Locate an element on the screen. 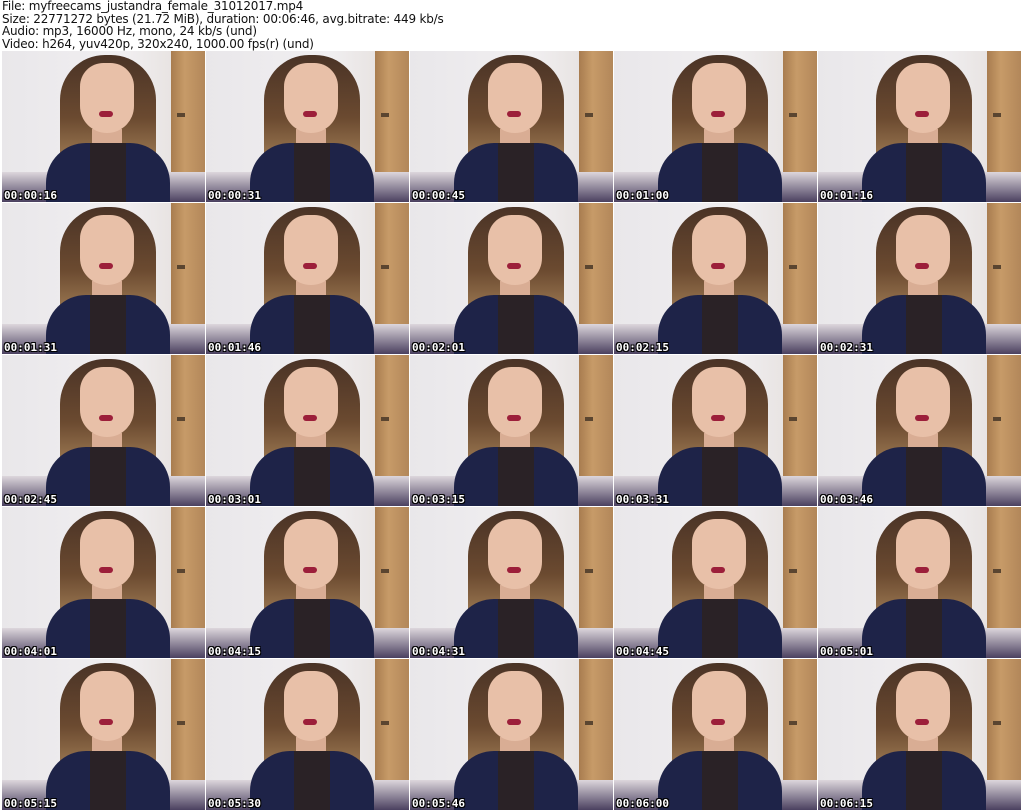 The height and width of the screenshot is (811, 1024). video-thumbnail: 00:01:00 is located at coordinates (715, 126).